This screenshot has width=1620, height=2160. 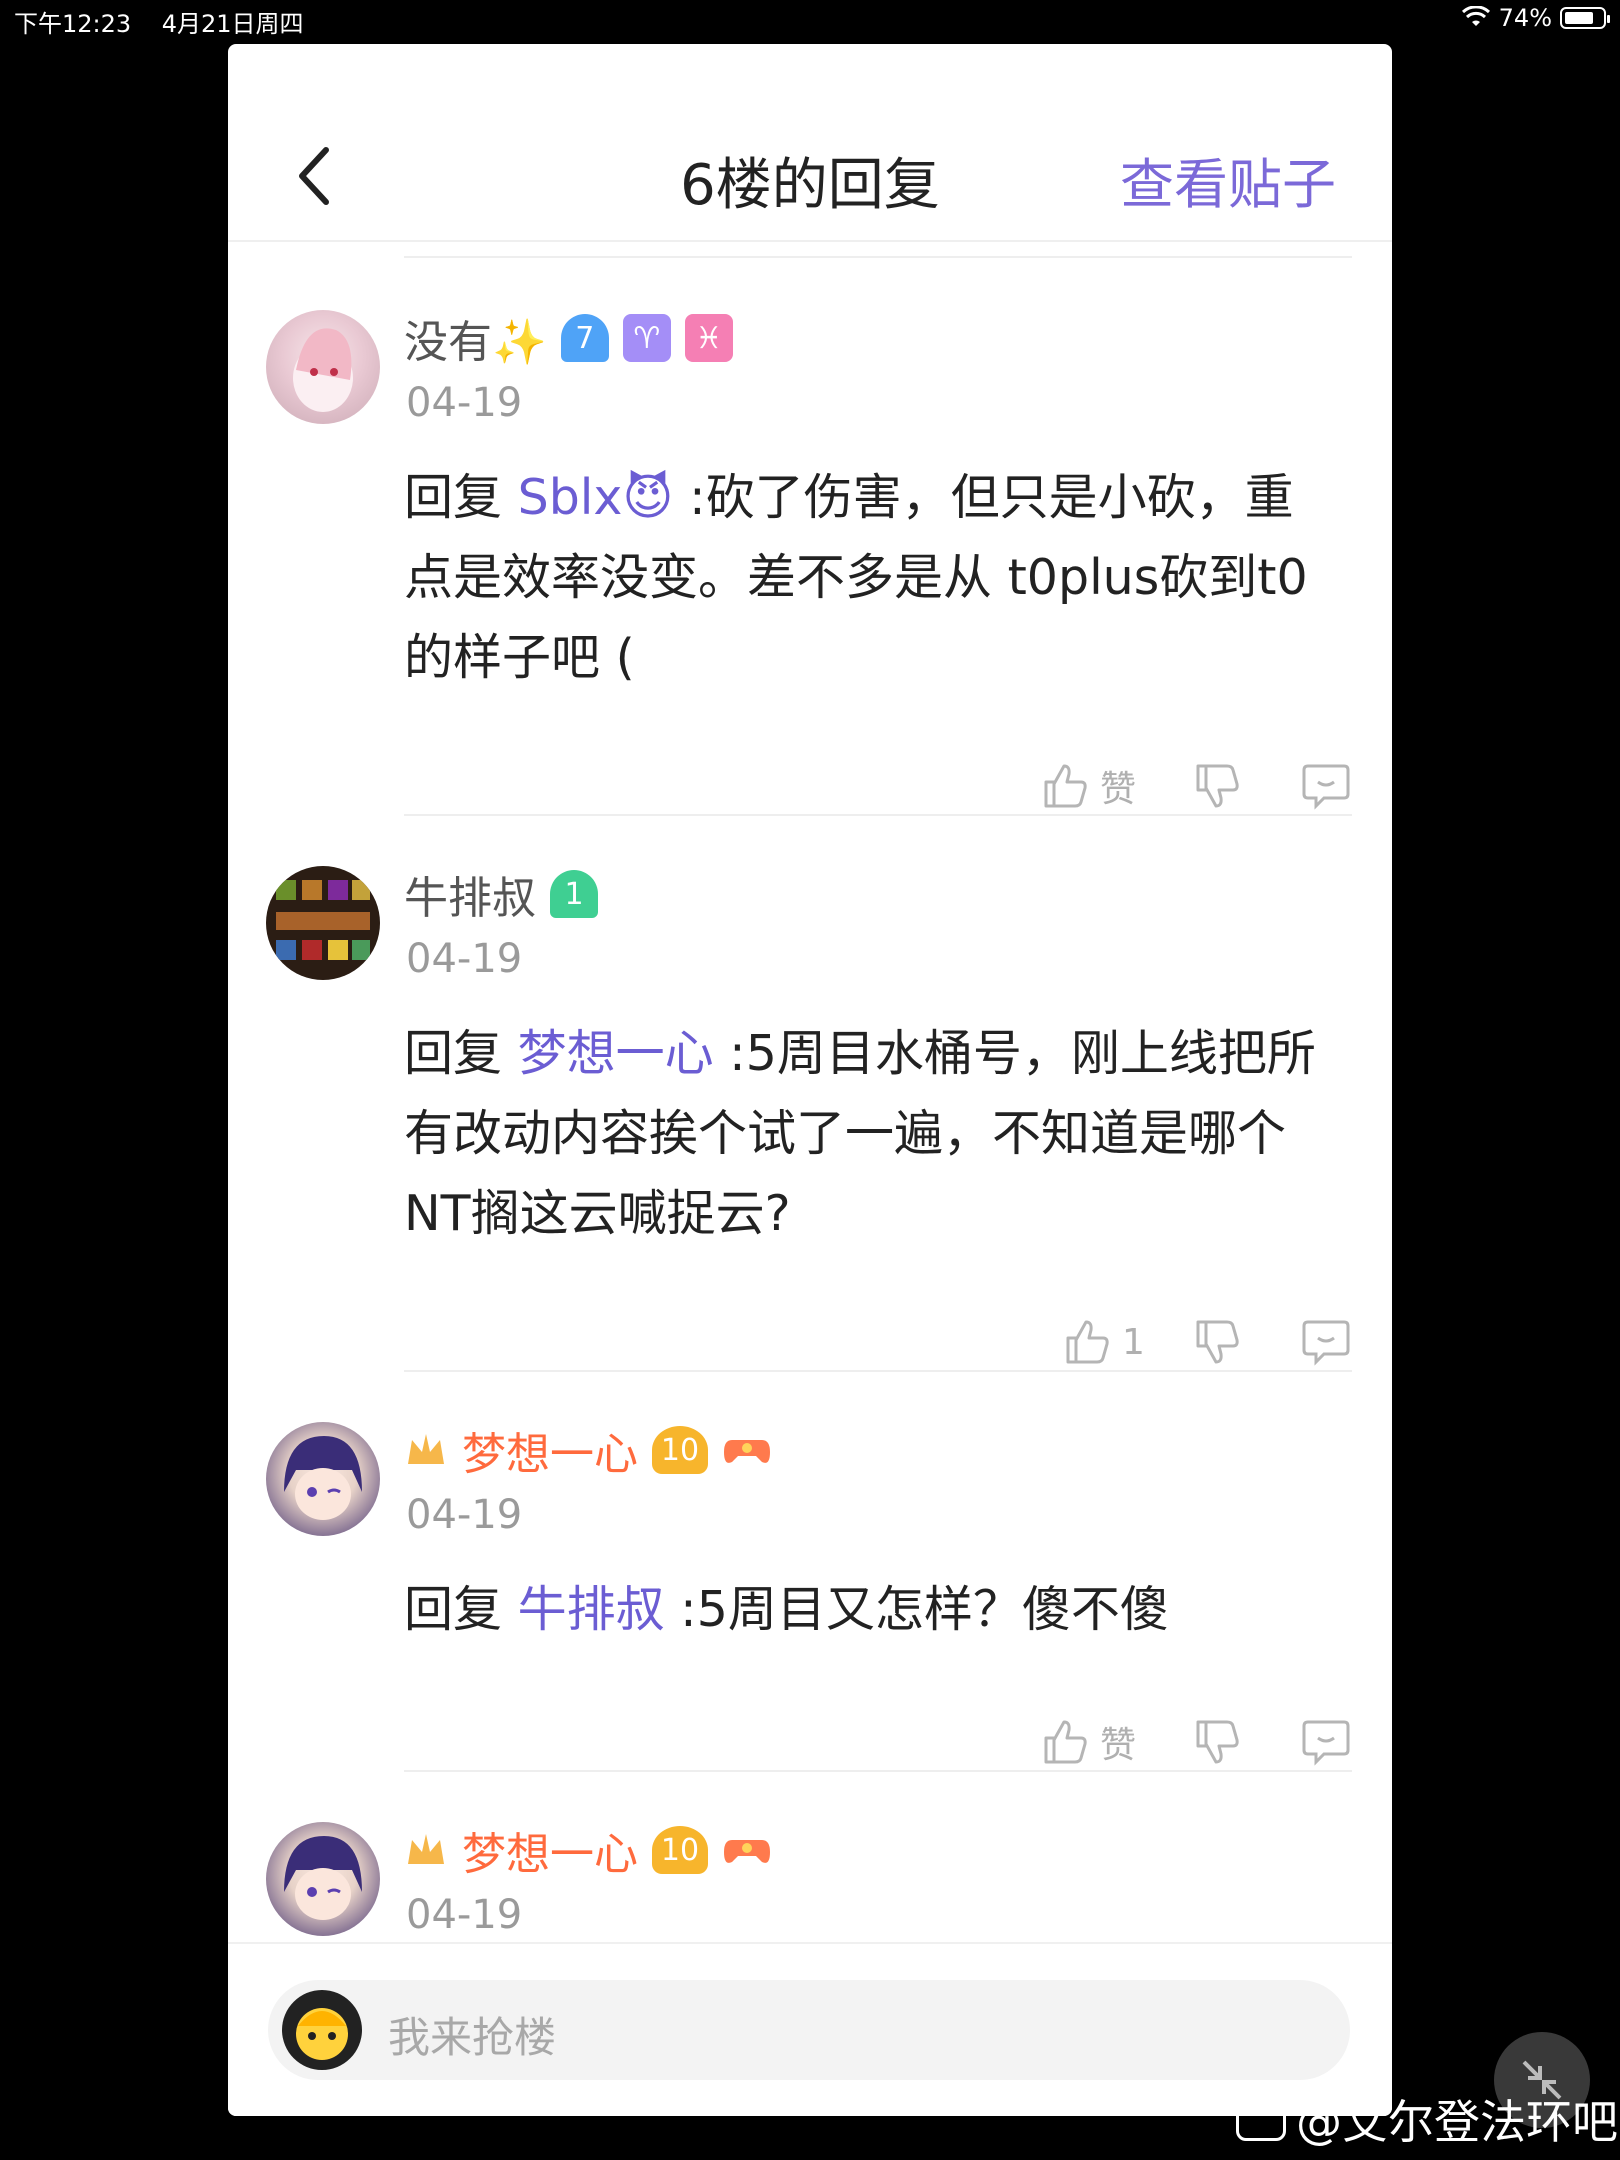 I want to click on aries-badge: ♈, so click(x=646, y=338).